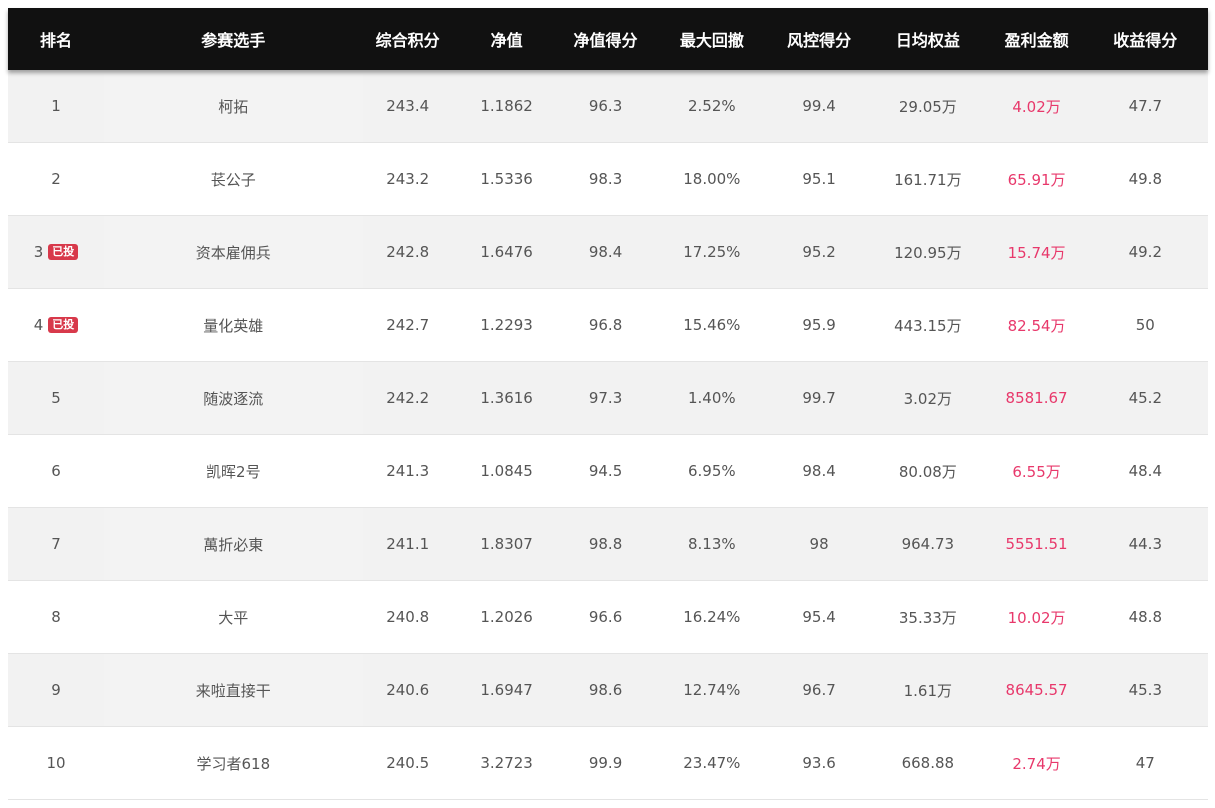 This screenshot has width=1215, height=808. I want to click on daily-equity: 80.08万, so click(927, 471).